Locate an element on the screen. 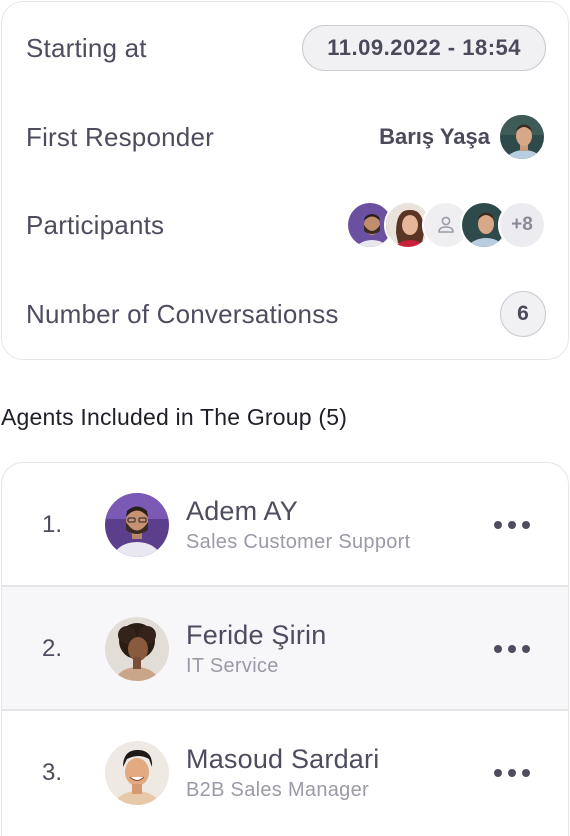 This screenshot has height=836, width=570. conversations-label: Number of Conversationss is located at coordinates (182, 313).